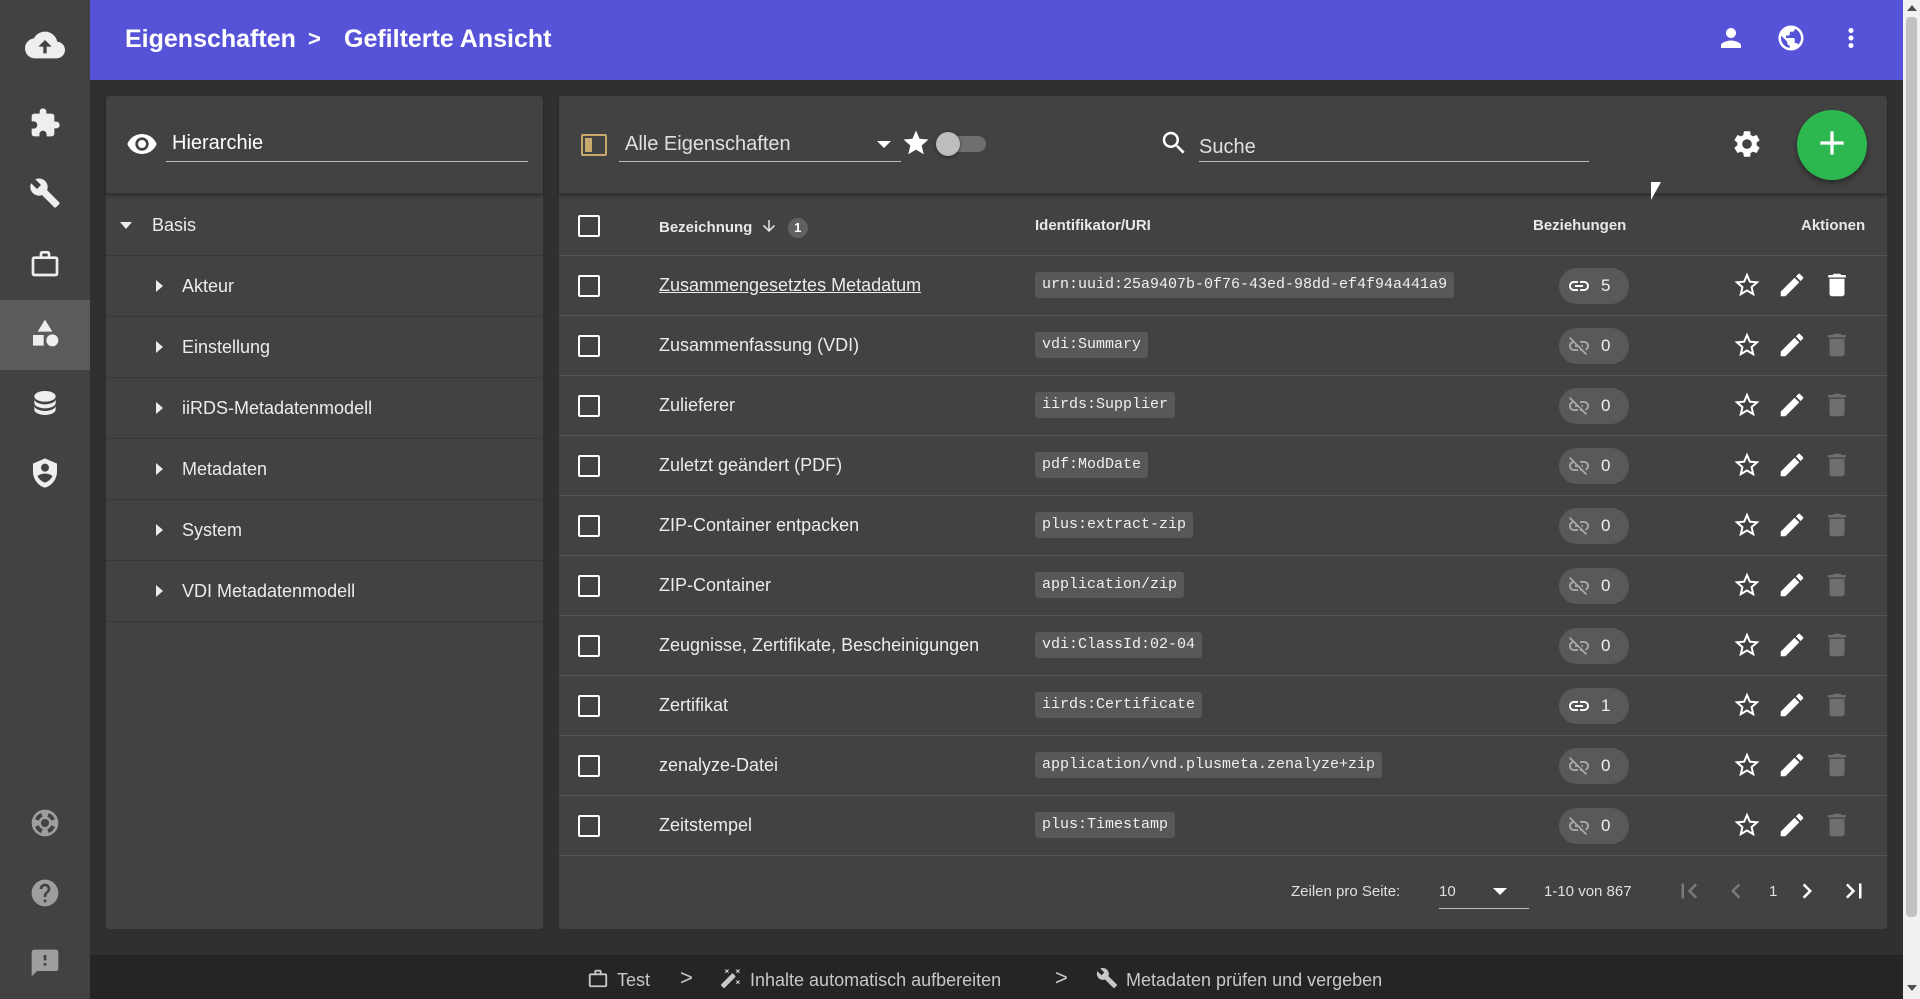  I want to click on rail-properties-button, so click(45, 335).